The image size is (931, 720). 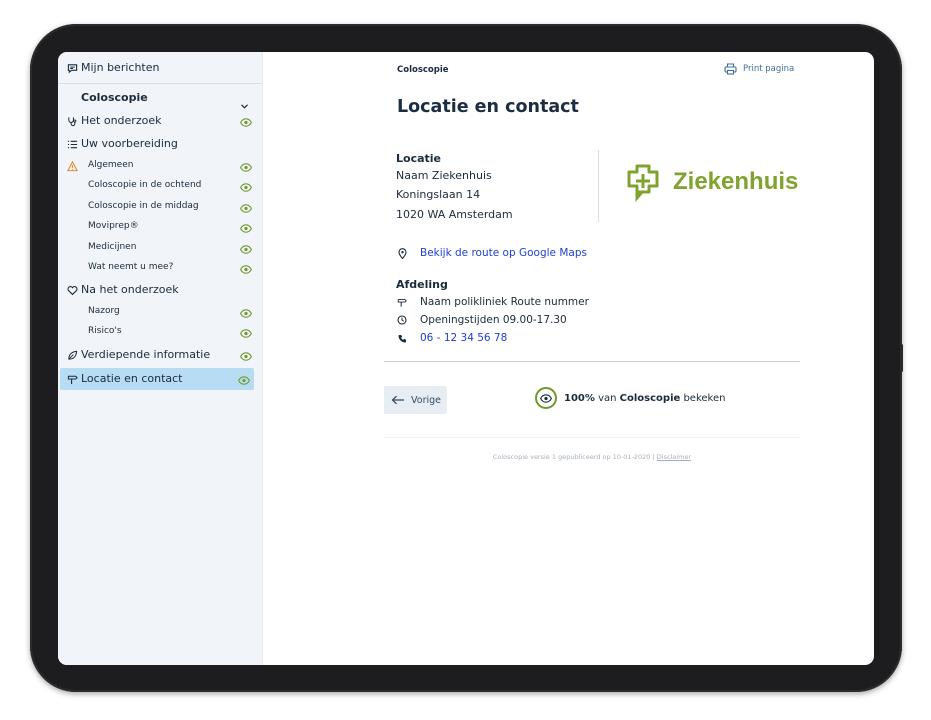 What do you see at coordinates (114, 97) in the screenshot?
I see `section-title: Coloscopie` at bounding box center [114, 97].